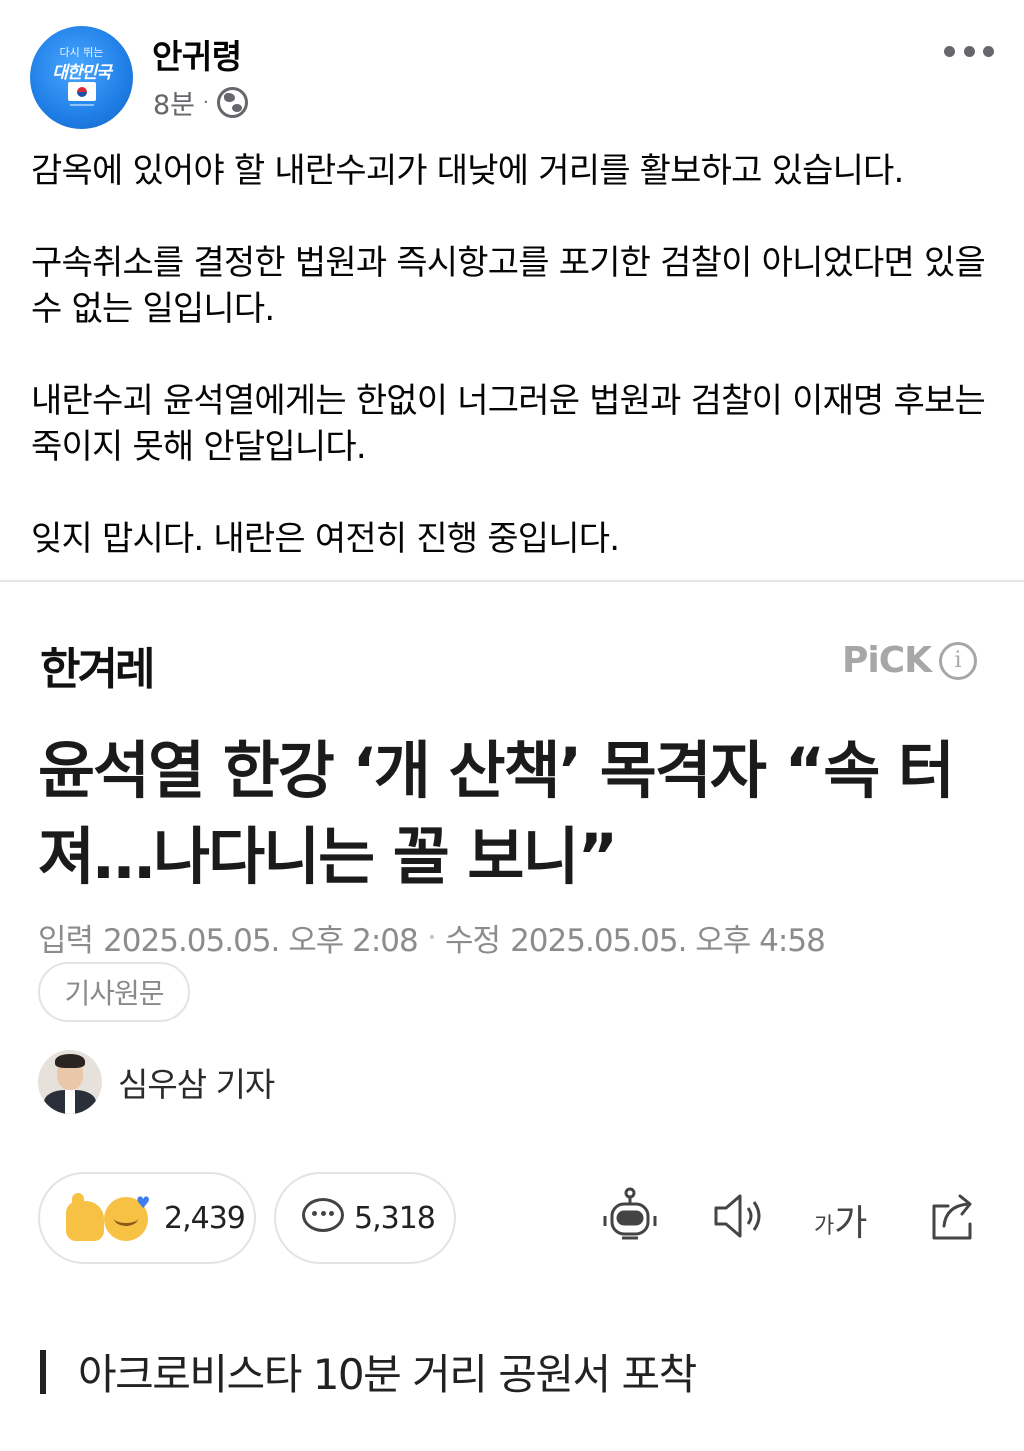 The width and height of the screenshot is (1024, 1451). Describe the element at coordinates (496, 813) in the screenshot. I see `article-headline: 윤석열 한강 ‘개 산책’ 목격자 “속 터져…나다니는 꼴 보니”` at that location.